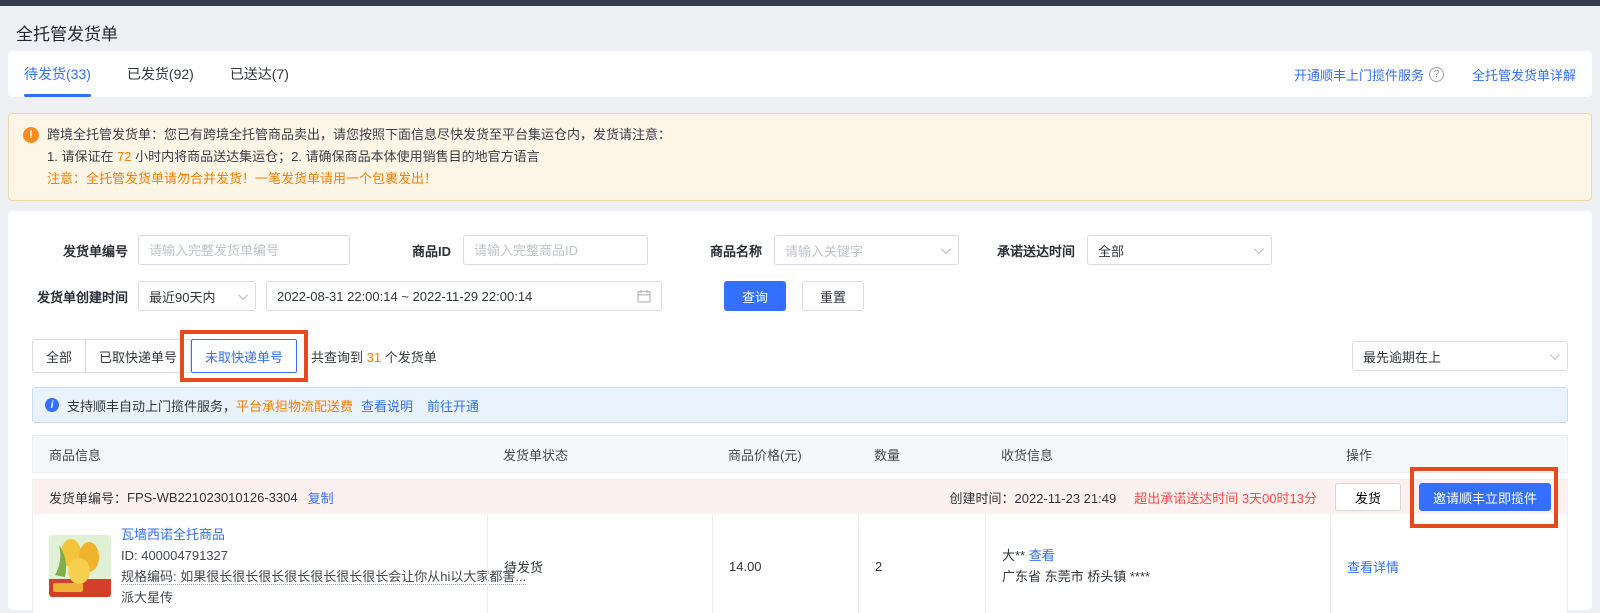  What do you see at coordinates (1225, 498) in the screenshot?
I see `overdue-warning-text: 超出承诺送达时间 3天00时13分` at bounding box center [1225, 498].